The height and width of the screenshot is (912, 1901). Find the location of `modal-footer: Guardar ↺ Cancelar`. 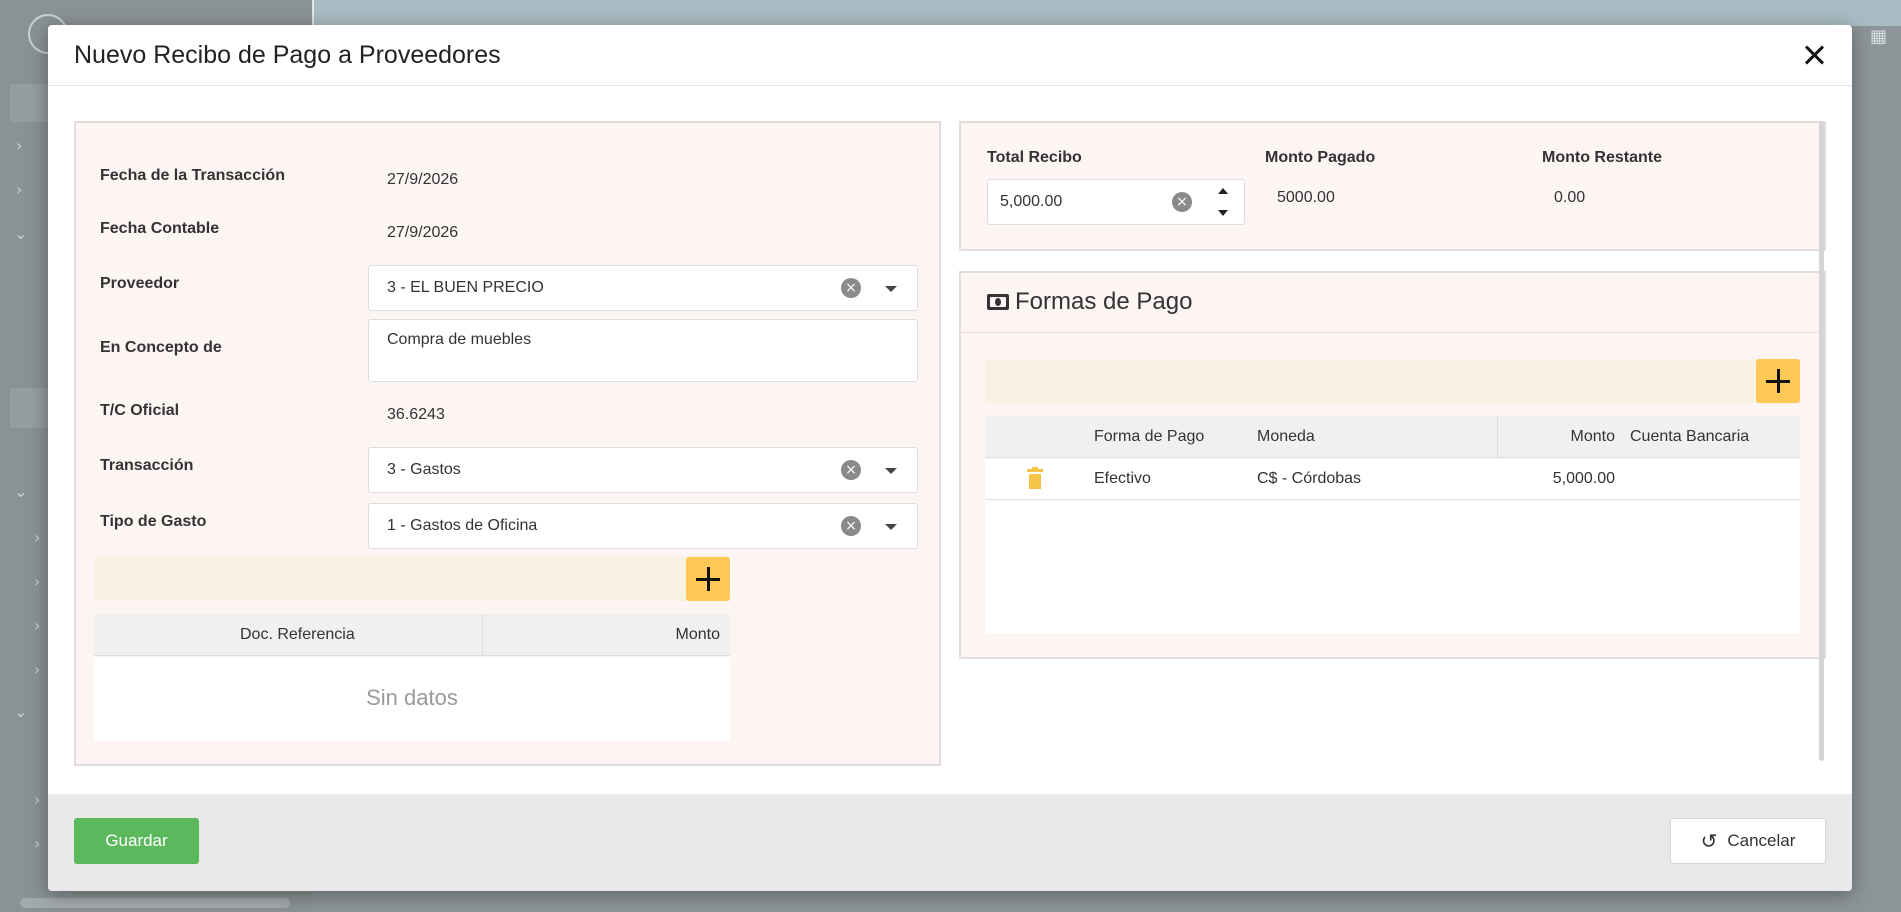

modal-footer: Guardar ↺ Cancelar is located at coordinates (950, 842).